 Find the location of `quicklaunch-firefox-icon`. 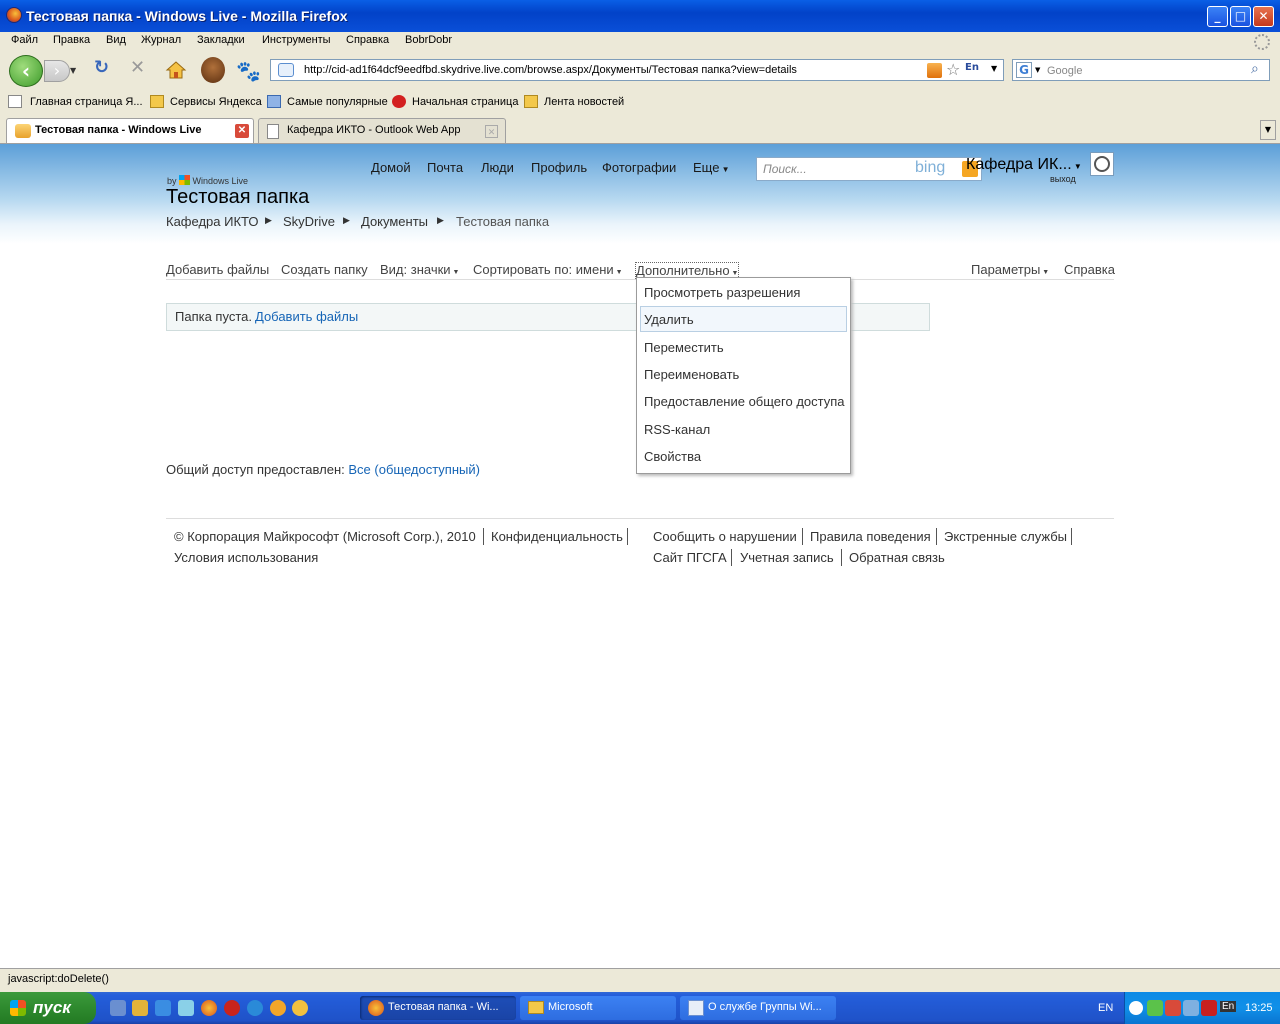

quicklaunch-firefox-icon is located at coordinates (209, 1008).